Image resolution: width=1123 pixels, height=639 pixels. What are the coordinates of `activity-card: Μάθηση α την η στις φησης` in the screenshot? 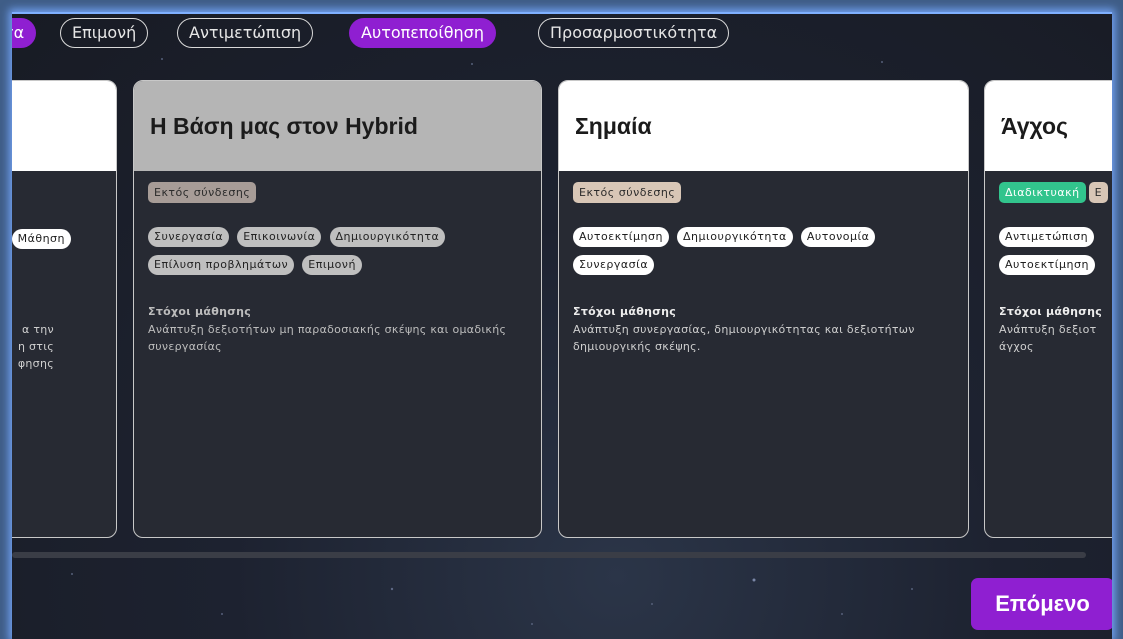 It's located at (64, 309).